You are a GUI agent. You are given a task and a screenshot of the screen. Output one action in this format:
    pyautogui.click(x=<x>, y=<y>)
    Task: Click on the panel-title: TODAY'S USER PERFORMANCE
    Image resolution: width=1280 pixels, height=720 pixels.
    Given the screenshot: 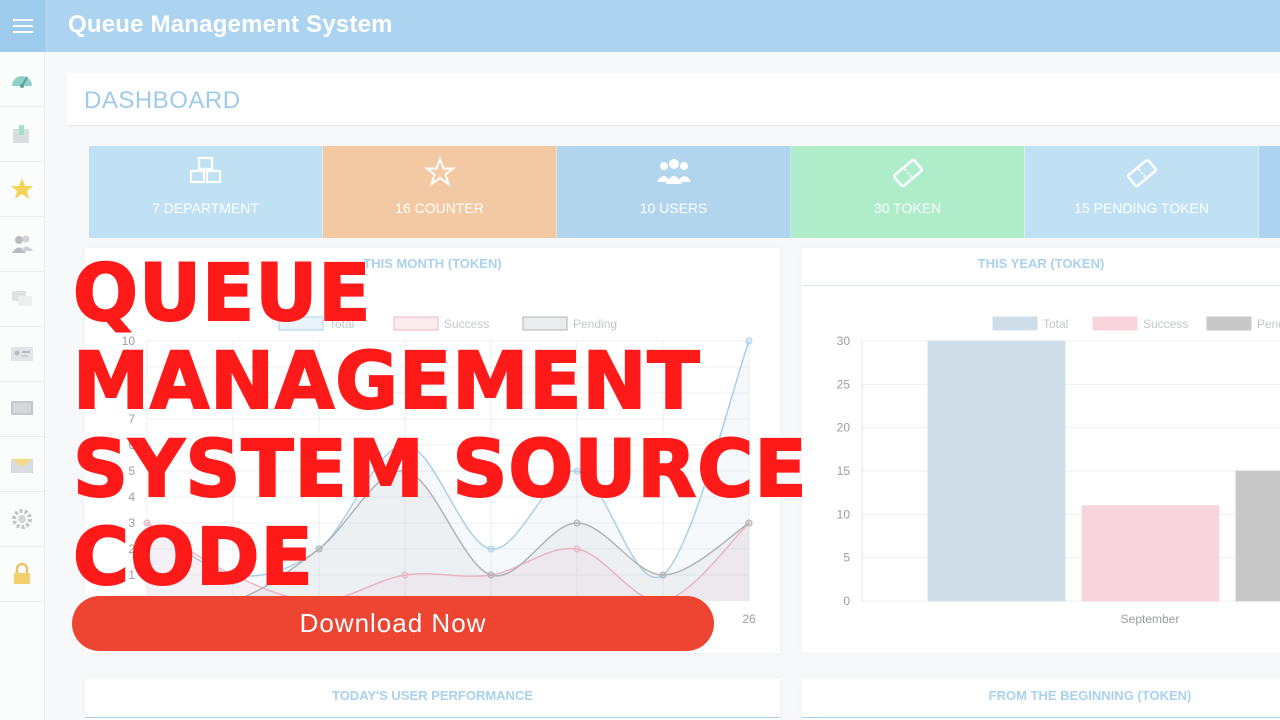 What is the action you would take?
    pyautogui.click(x=432, y=695)
    